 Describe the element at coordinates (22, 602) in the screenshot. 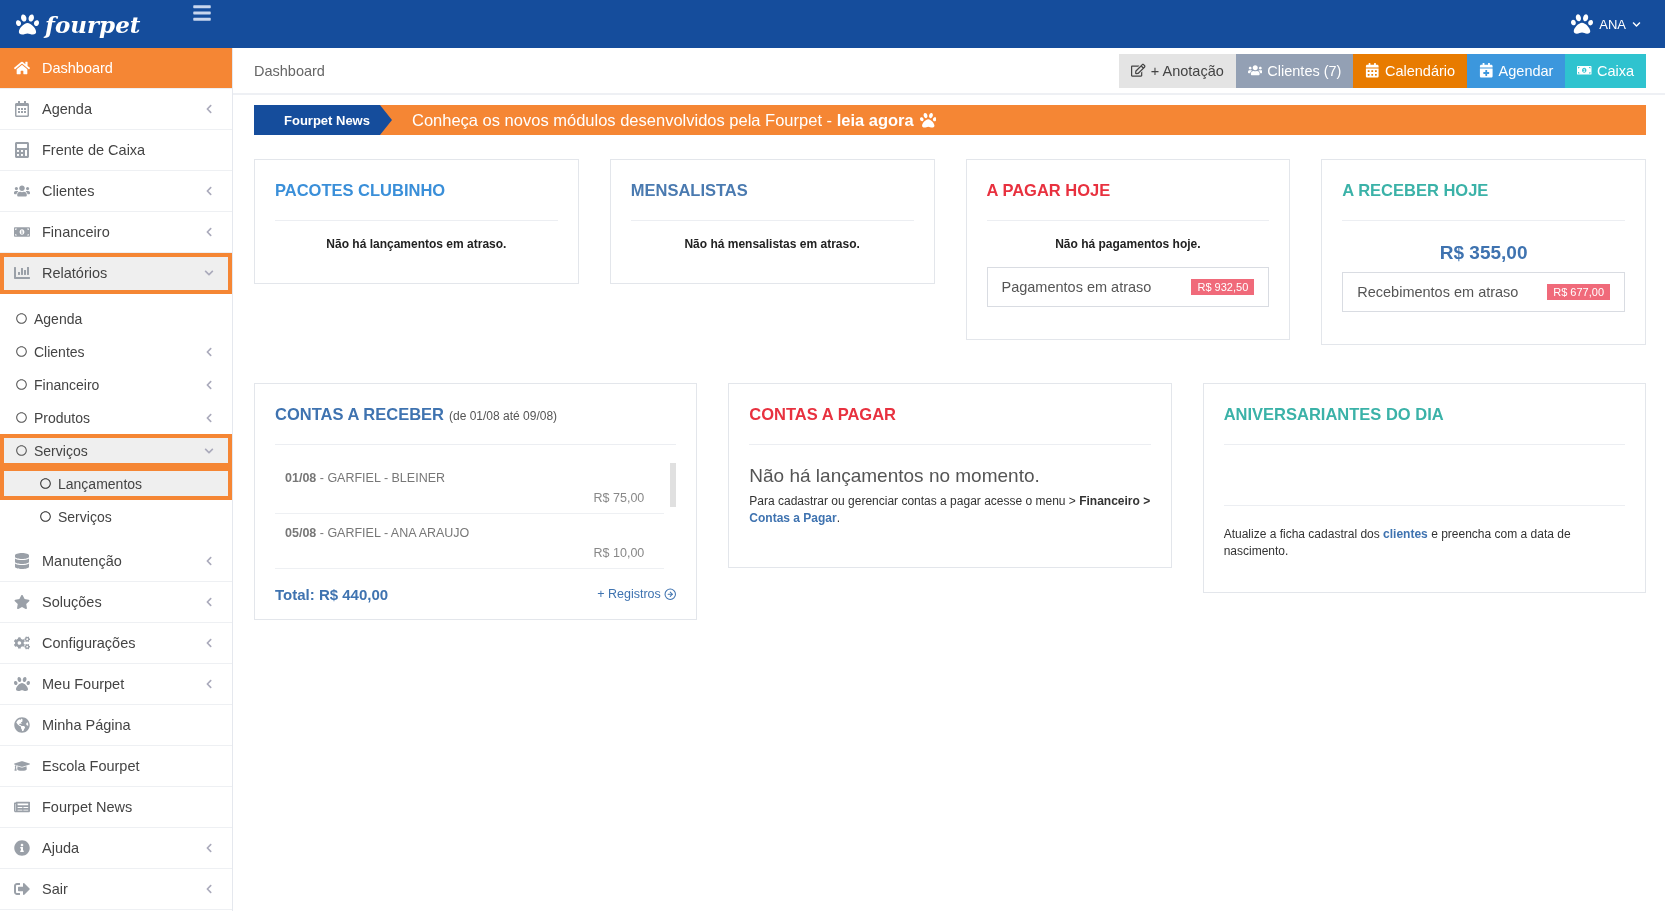

I see `star-icon` at that location.